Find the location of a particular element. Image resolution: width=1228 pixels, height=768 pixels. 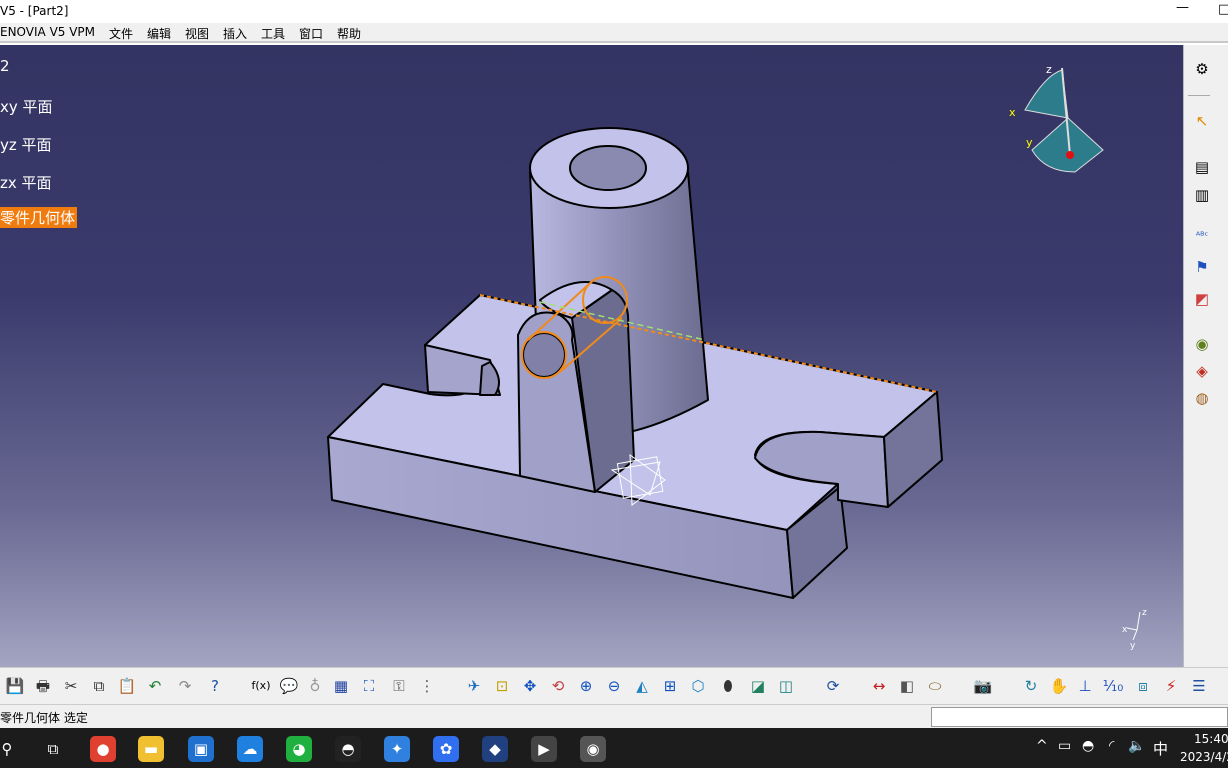

tree-item-part-body: 零件几何体 is located at coordinates (39, 217).